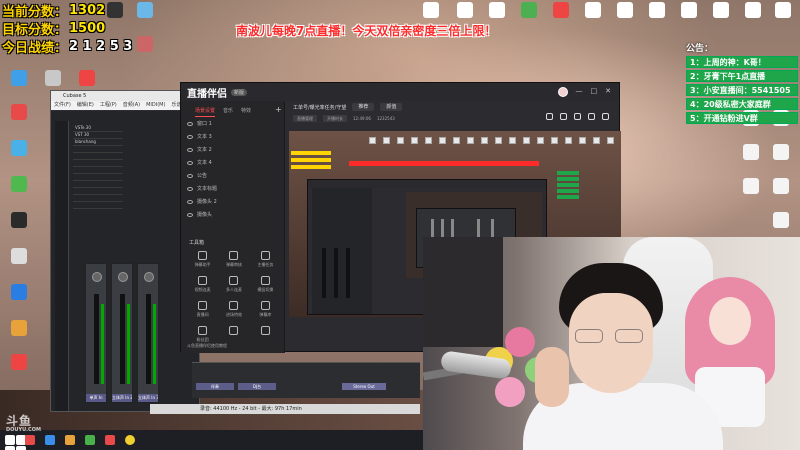 The image size is (800, 450). I want to click on tool-button: 弹幕库, so click(265, 309).